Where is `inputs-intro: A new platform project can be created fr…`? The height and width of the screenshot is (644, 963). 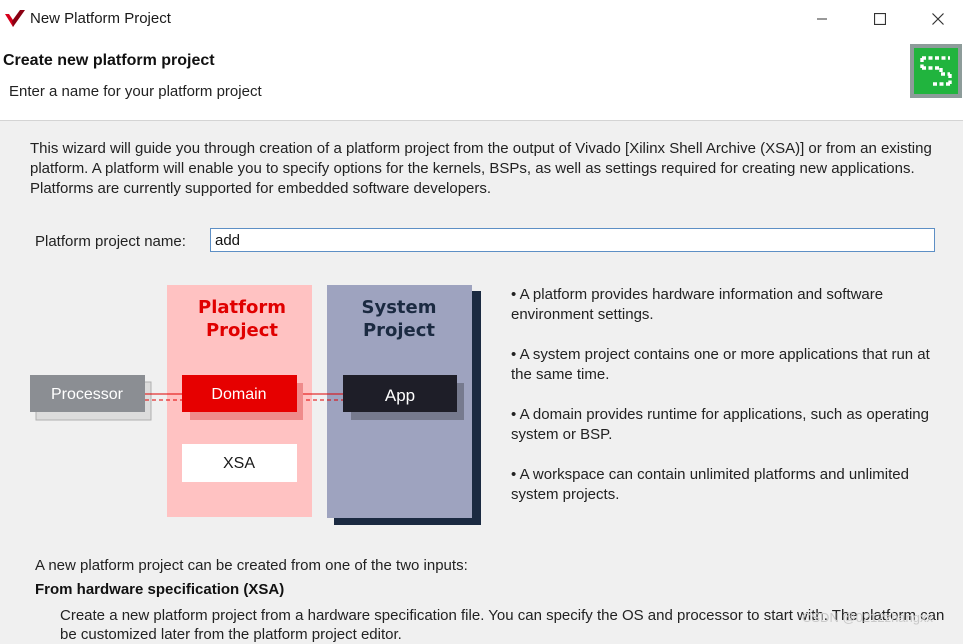 inputs-intro: A new platform project can be created fr… is located at coordinates (251, 565).